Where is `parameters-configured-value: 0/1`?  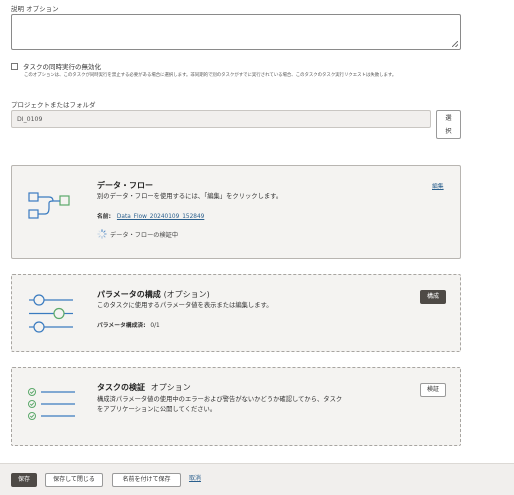 parameters-configured-value: 0/1 is located at coordinates (155, 326).